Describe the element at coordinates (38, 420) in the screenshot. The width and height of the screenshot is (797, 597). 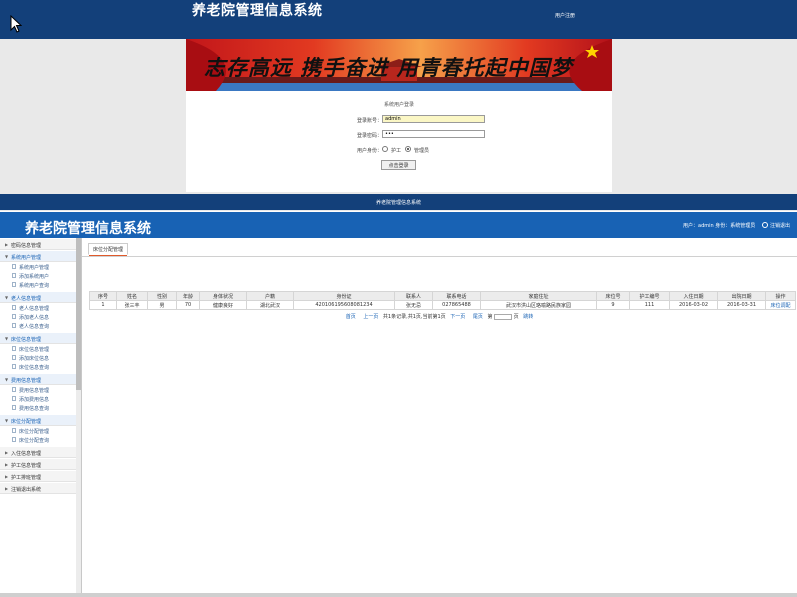
I see `sidebar-group: ▼ 床位分配管理` at that location.